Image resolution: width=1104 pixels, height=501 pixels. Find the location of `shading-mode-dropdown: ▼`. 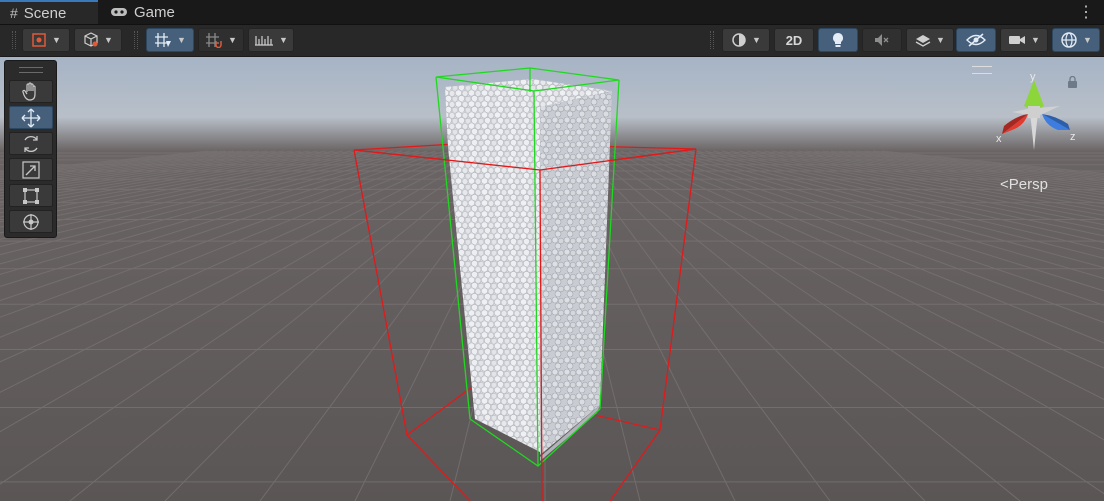

shading-mode-dropdown: ▼ is located at coordinates (746, 40).